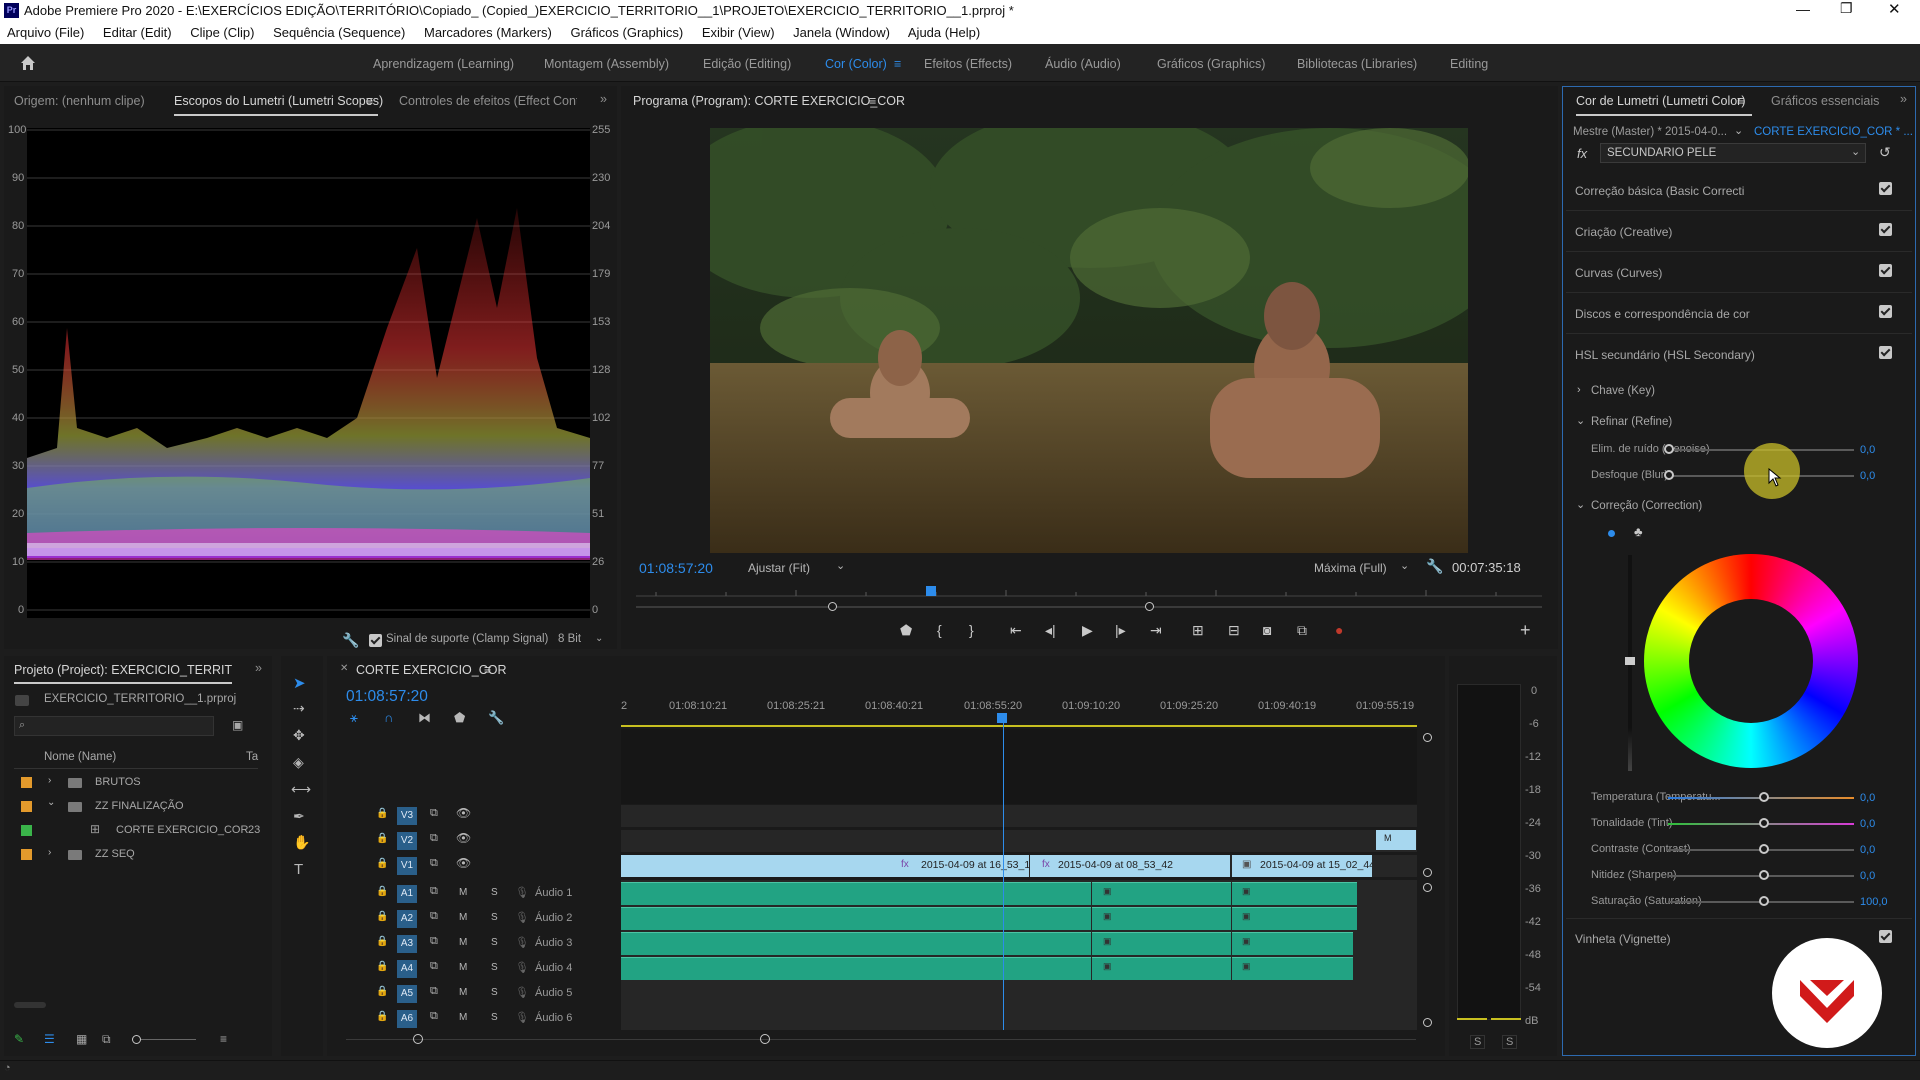 The width and height of the screenshot is (1920, 1080). Describe the element at coordinates (1764, 797) in the screenshot. I see `temperature-knob` at that location.